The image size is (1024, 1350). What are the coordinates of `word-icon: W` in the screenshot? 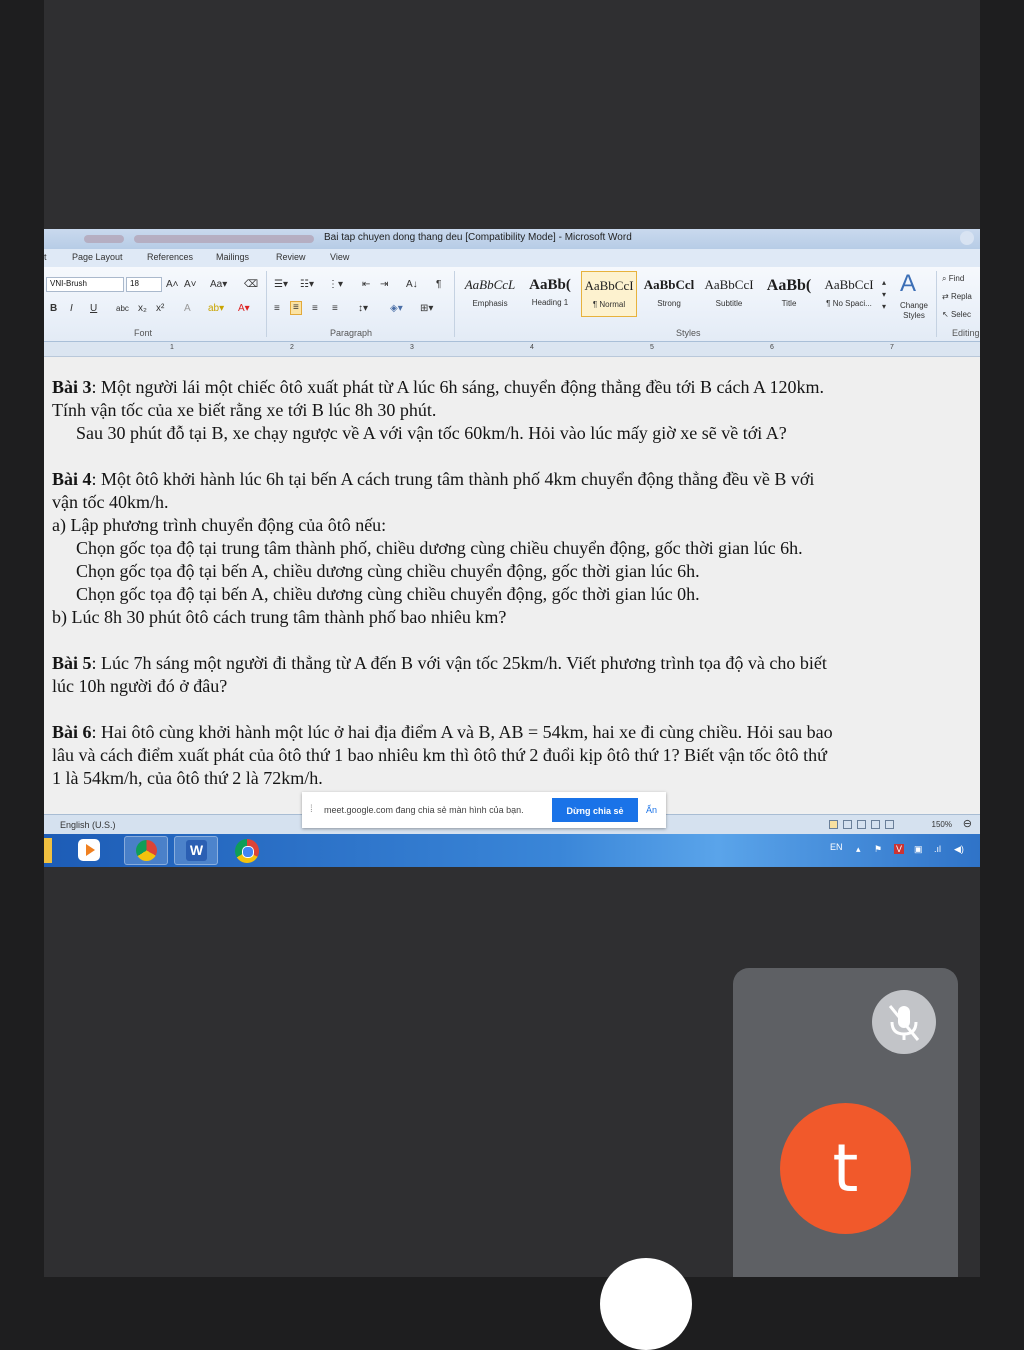 It's located at (196, 850).